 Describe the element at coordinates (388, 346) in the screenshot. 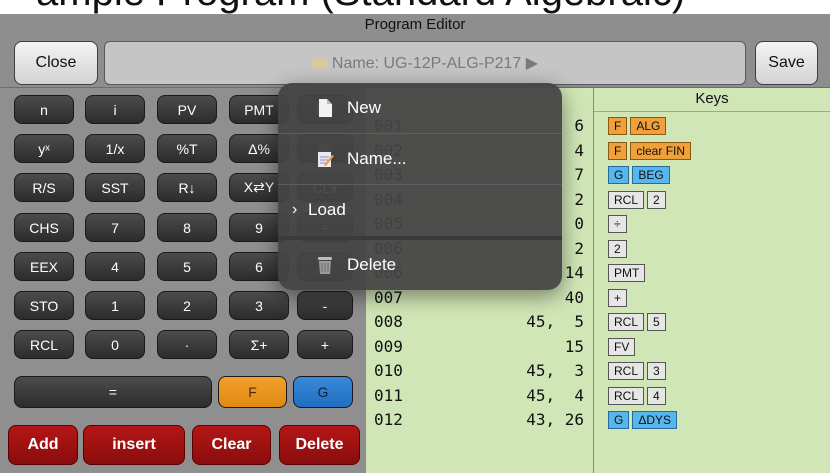

I see `line-number: 009` at that location.